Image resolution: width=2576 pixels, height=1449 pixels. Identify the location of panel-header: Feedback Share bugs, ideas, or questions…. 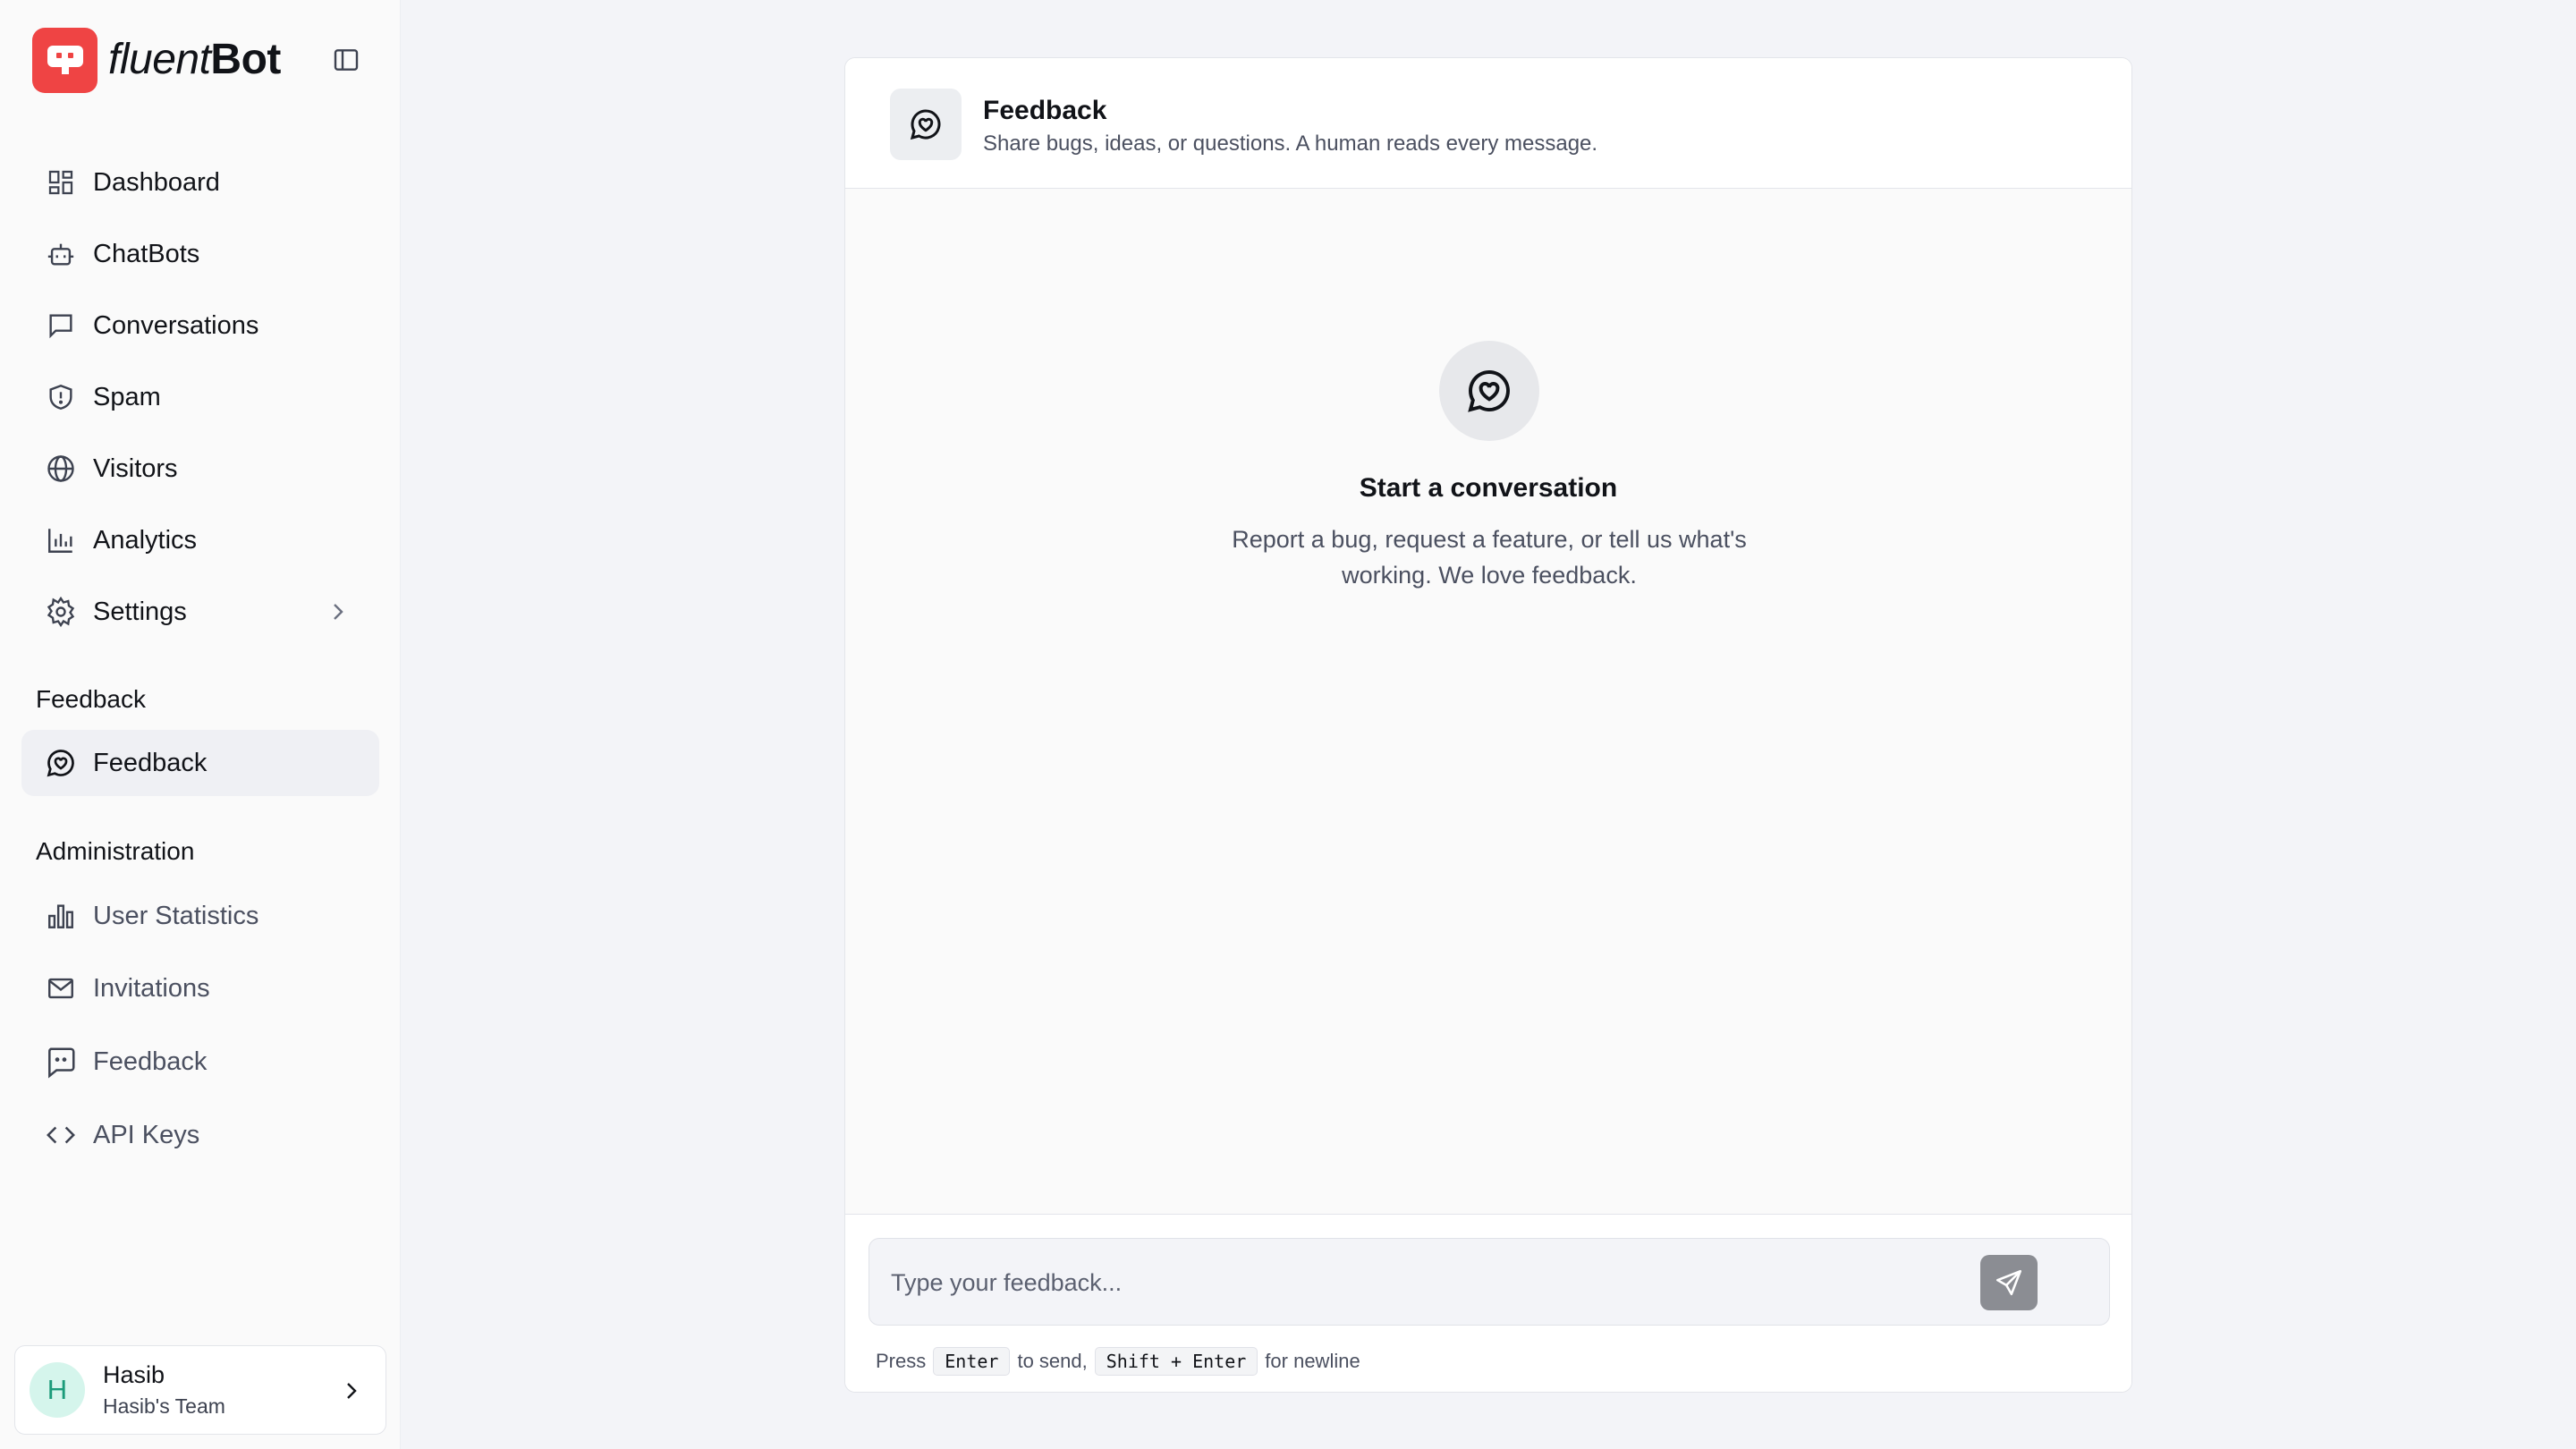
(1488, 123).